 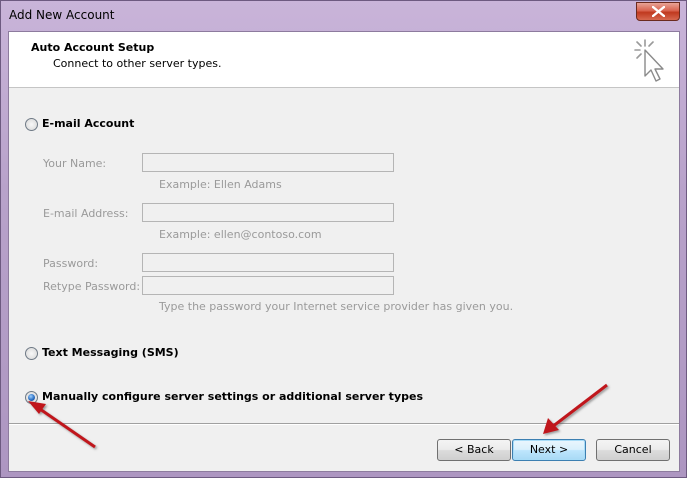 What do you see at coordinates (62, 425) in the screenshot?
I see `arrow-to-manual-radio` at bounding box center [62, 425].